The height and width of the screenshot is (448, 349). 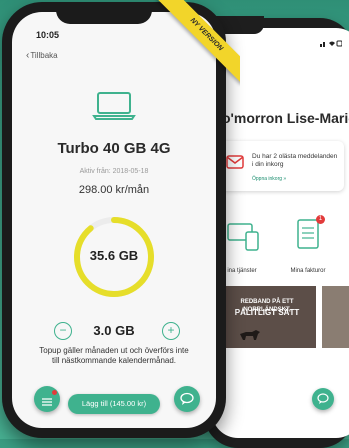 I want to click on message-text: Du har 2 olästa meddelanden i din inkorg, so click(x=295, y=160).